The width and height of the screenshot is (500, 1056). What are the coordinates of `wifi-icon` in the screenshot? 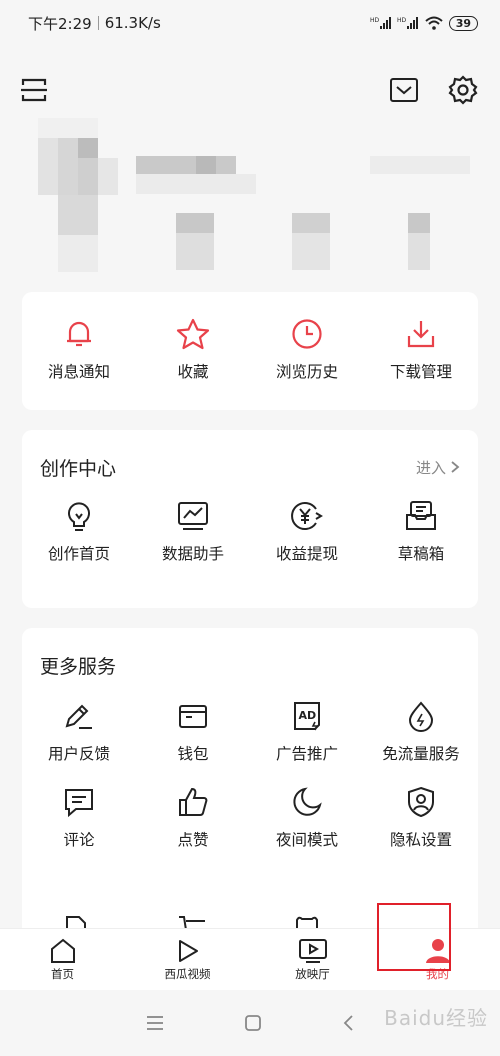 It's located at (434, 23).